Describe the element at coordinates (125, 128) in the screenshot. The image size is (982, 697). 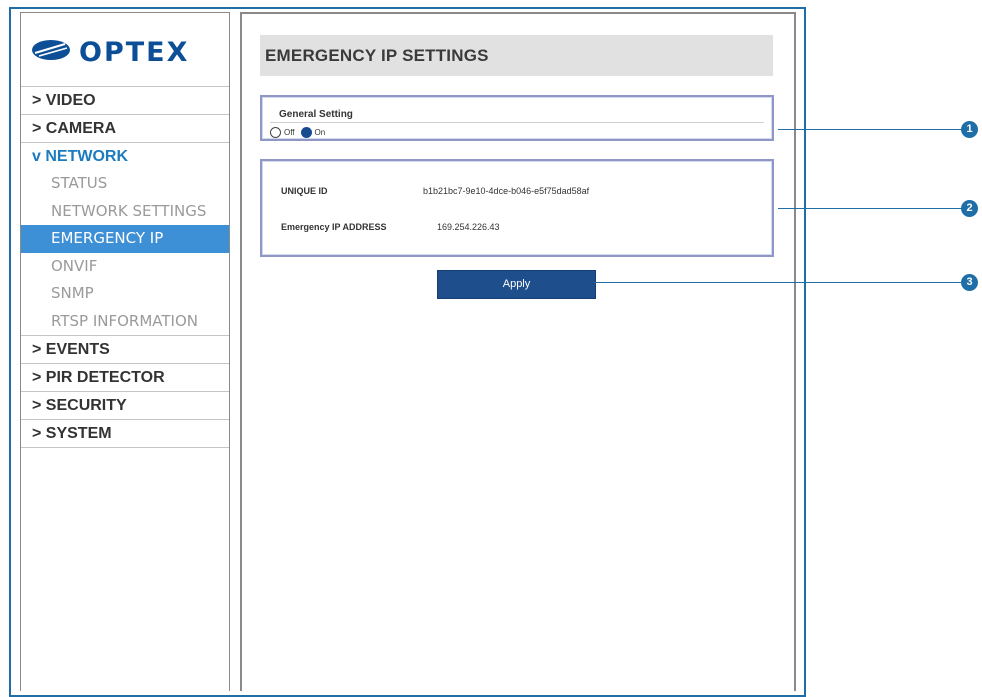
I see `menu-item-camera: > CAMERA` at that location.